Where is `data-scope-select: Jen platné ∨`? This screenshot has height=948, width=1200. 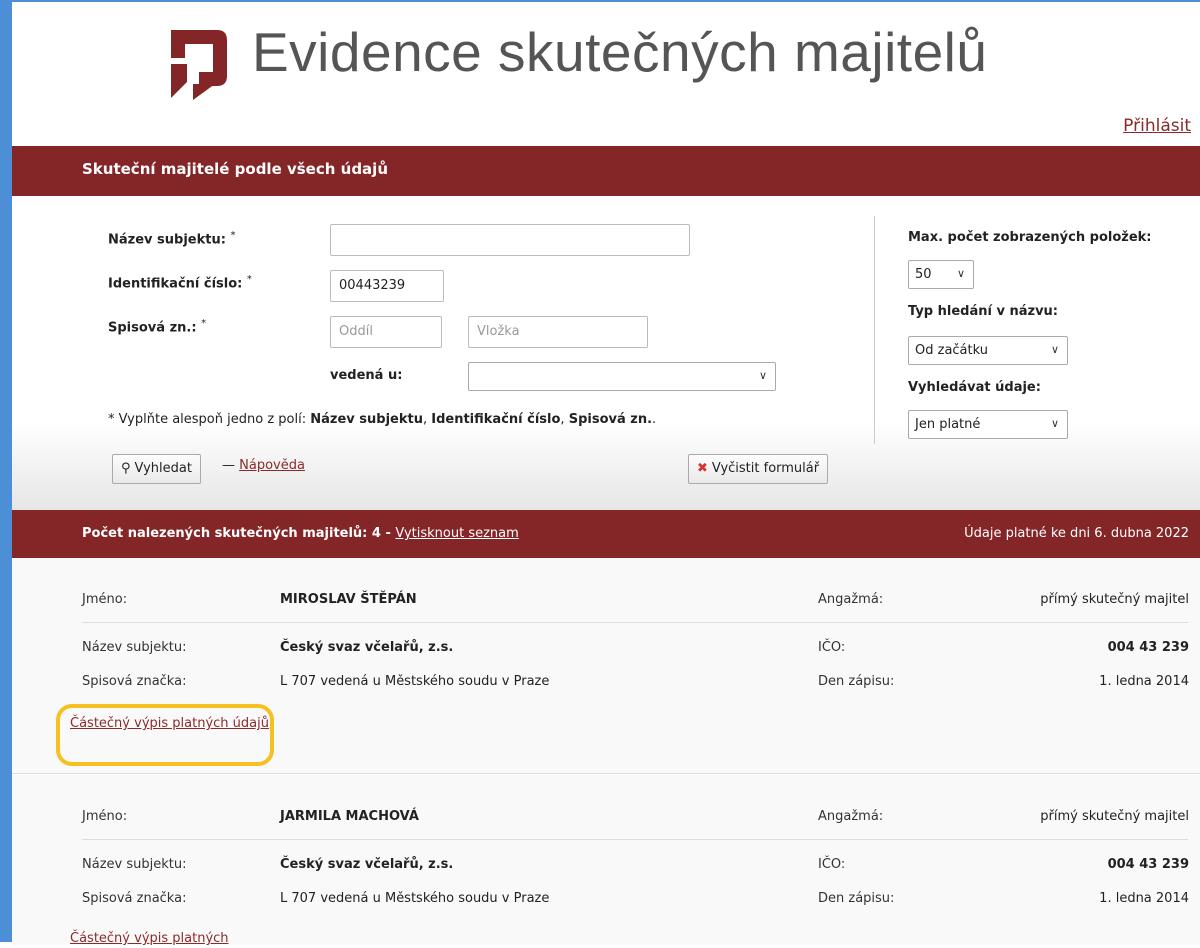 data-scope-select: Jen platné ∨ is located at coordinates (988, 424).